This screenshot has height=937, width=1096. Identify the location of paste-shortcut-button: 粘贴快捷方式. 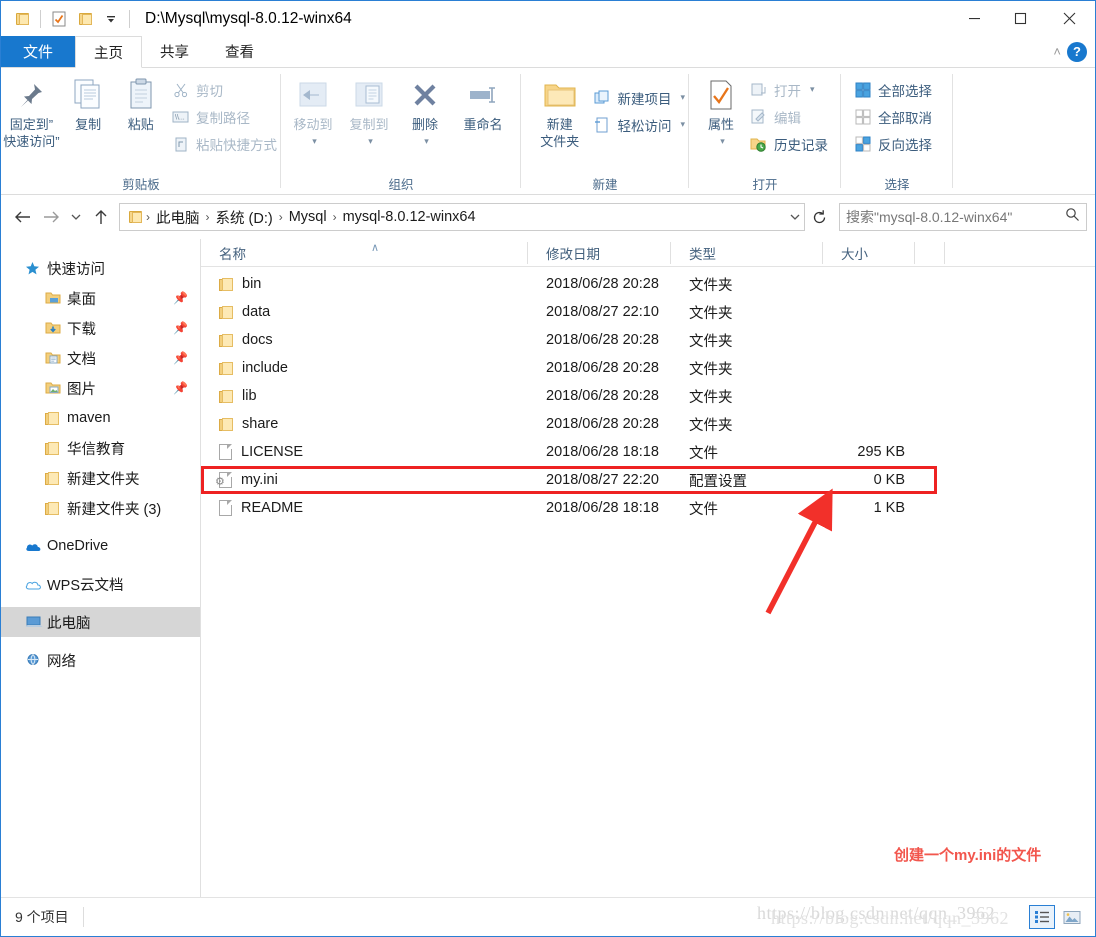
(224, 143).